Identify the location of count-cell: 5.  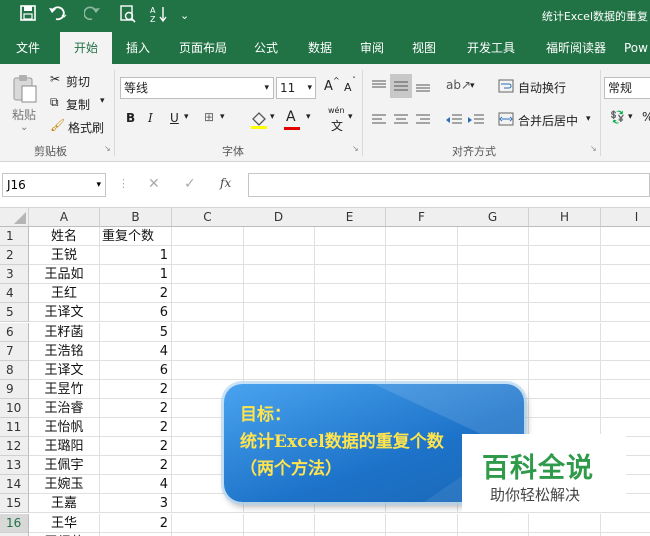
(136, 332).